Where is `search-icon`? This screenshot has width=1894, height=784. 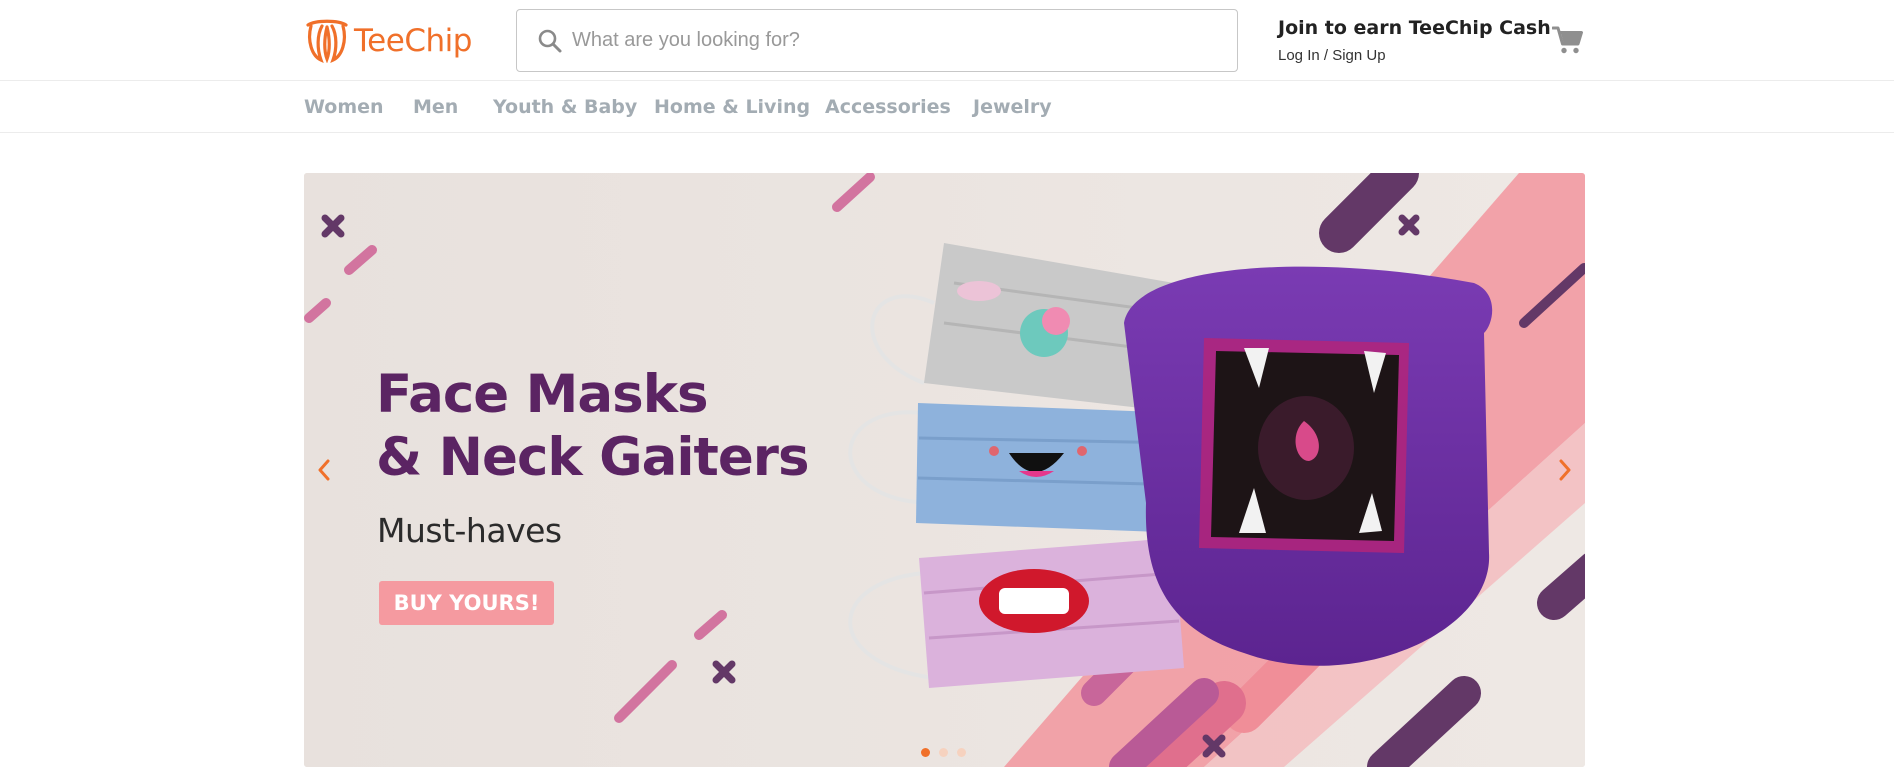 search-icon is located at coordinates (550, 41).